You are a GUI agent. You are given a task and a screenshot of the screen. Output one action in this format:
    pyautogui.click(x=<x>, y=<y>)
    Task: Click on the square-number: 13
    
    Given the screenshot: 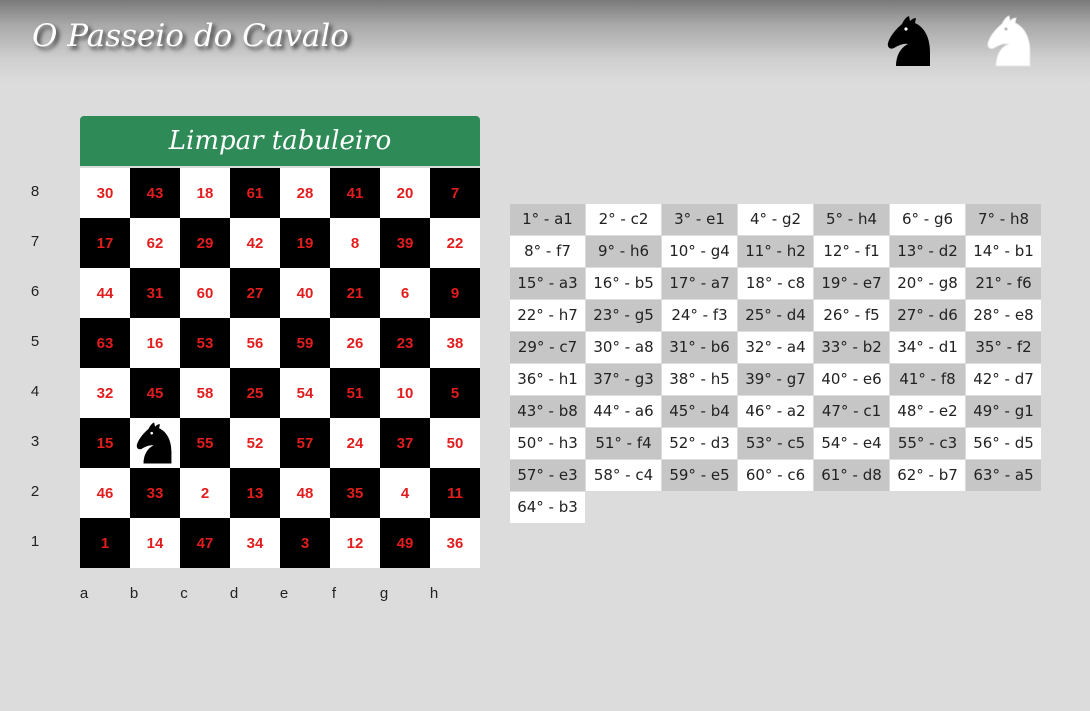 What is the action you would take?
    pyautogui.click(x=255, y=493)
    